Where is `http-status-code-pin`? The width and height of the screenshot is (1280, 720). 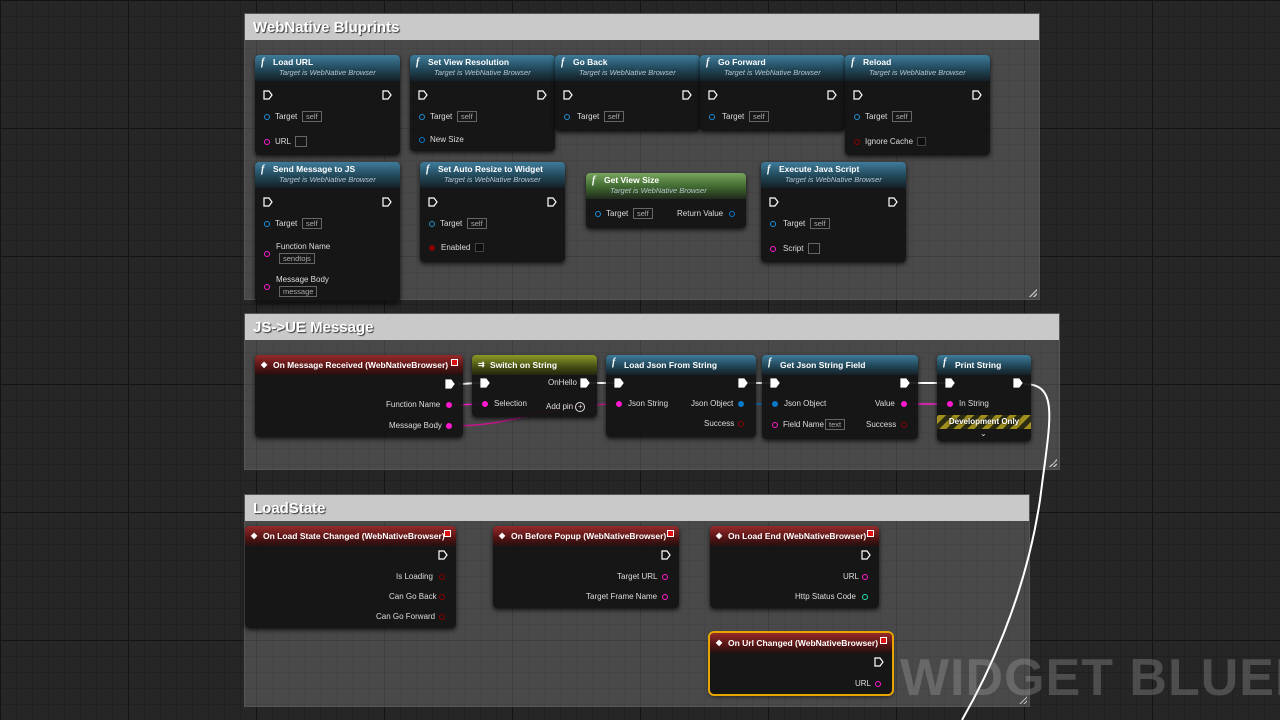 http-status-code-pin is located at coordinates (865, 597).